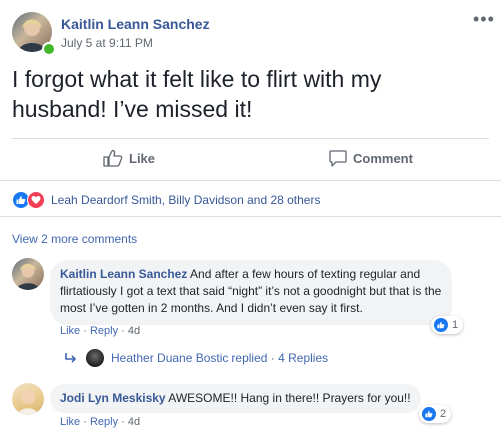 This screenshot has height=443, width=501. I want to click on comment-label: Comment, so click(383, 158).